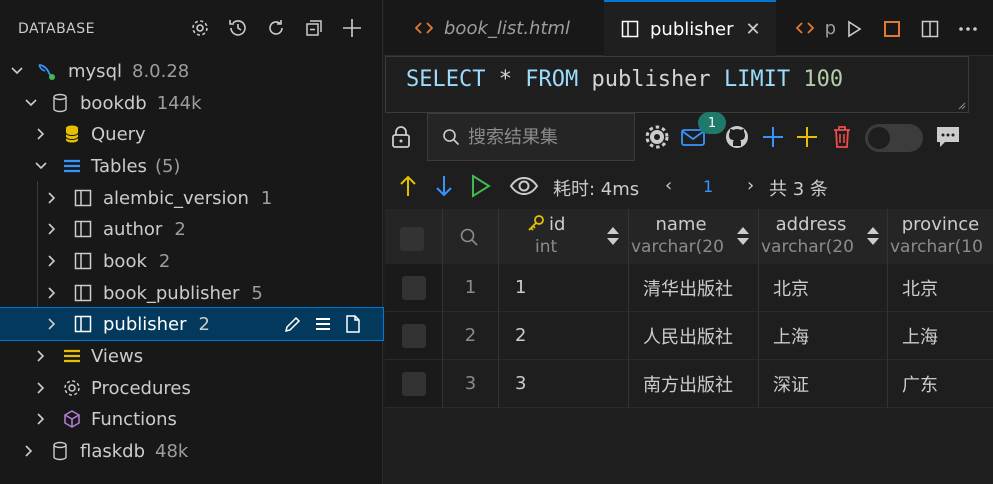 The width and height of the screenshot is (993, 484). Describe the element at coordinates (948, 137) in the screenshot. I see `comment-icon` at that location.